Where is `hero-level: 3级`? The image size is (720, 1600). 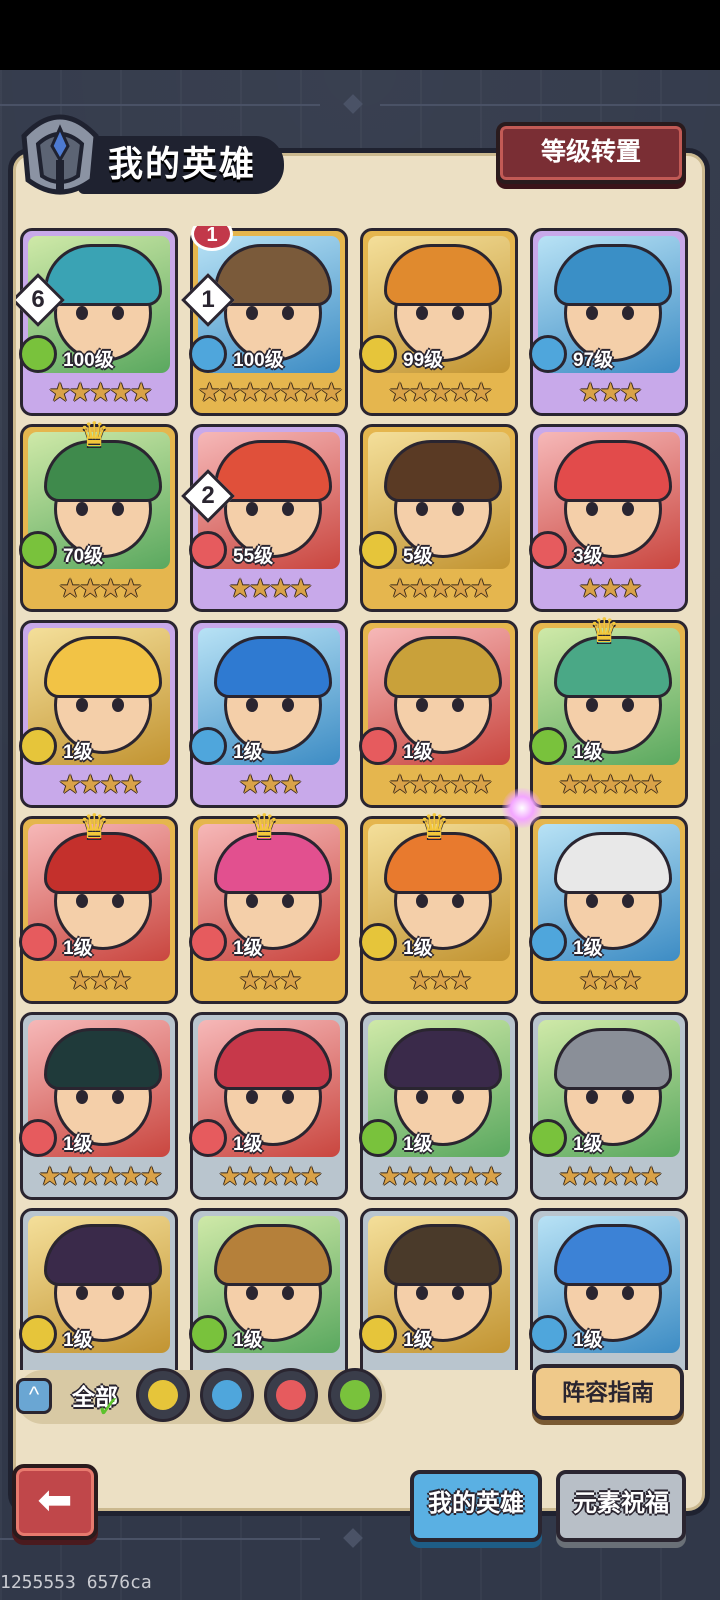 hero-level: 3级 is located at coordinates (588, 556).